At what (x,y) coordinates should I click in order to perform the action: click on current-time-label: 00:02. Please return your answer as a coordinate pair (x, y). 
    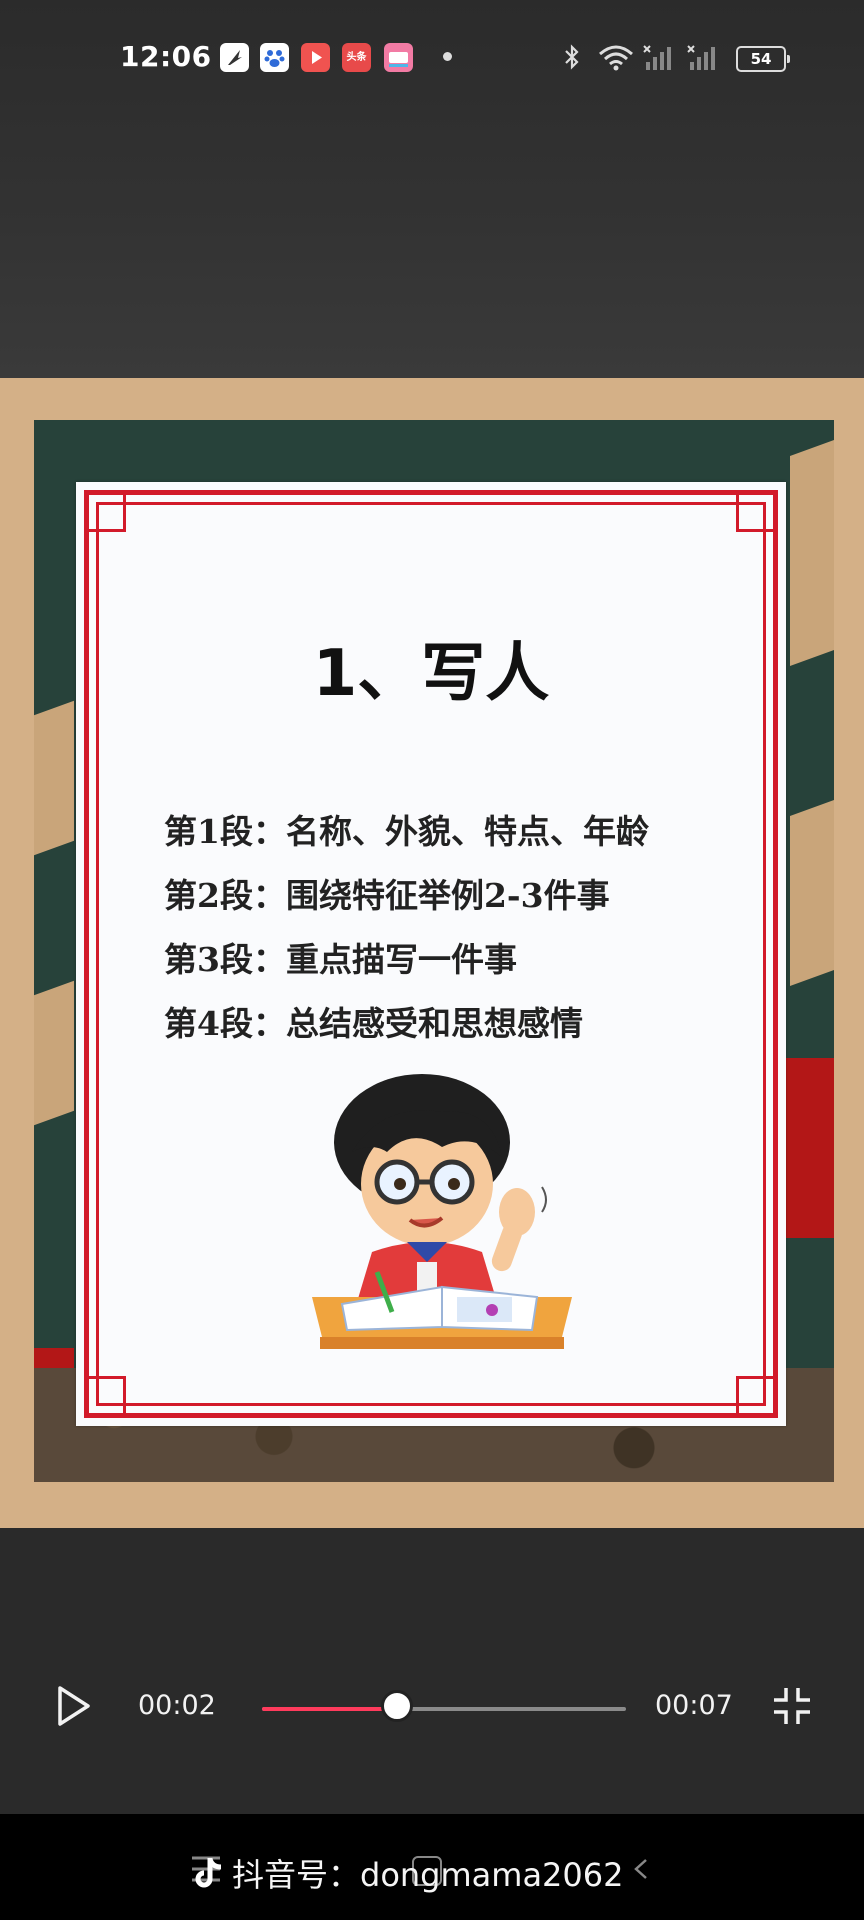
    Looking at the image, I should click on (177, 1705).